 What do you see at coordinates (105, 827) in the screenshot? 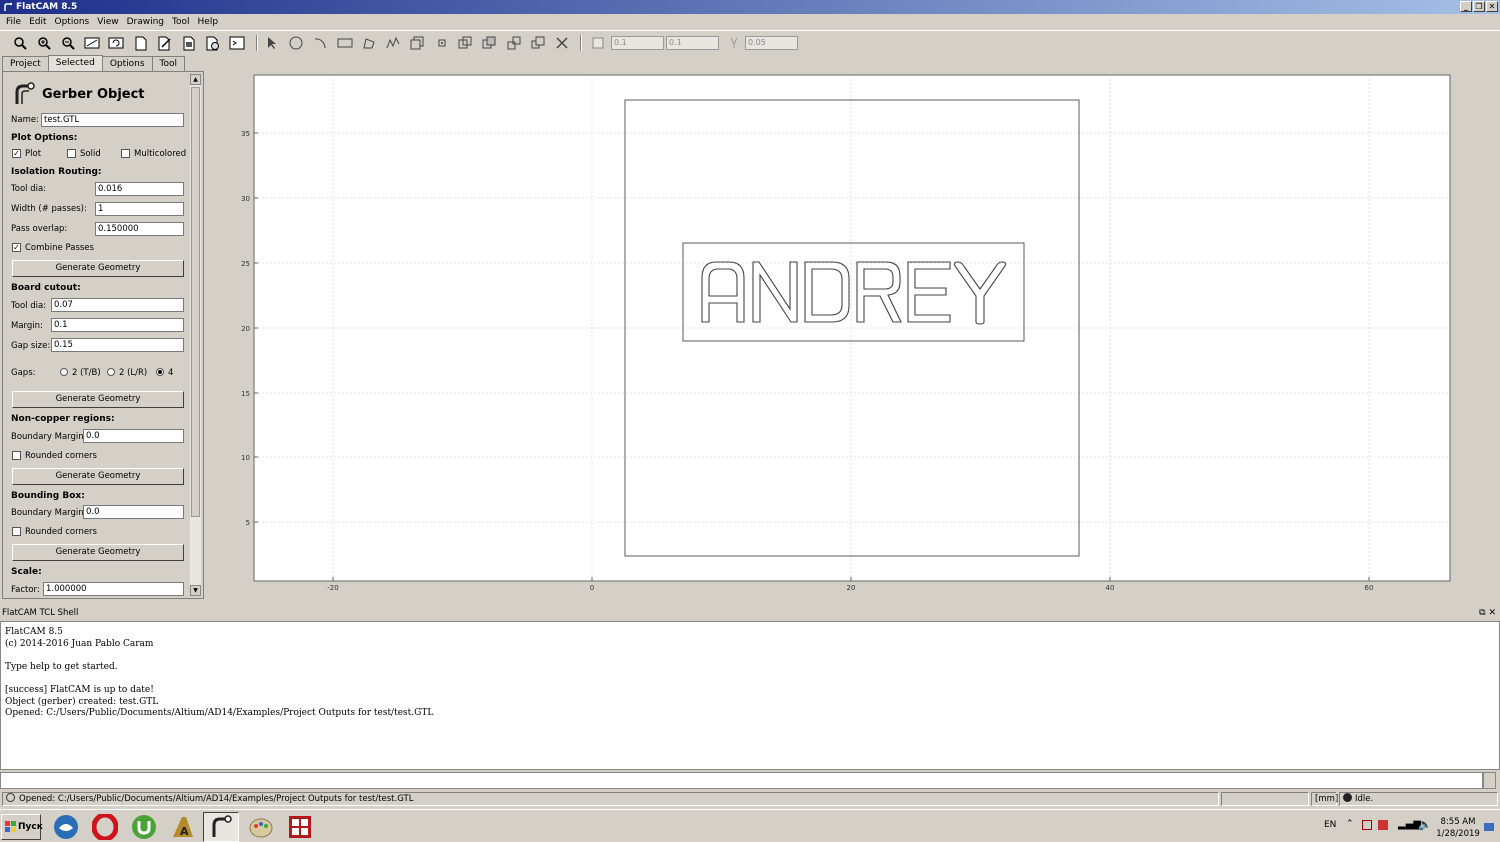
I see `taskbar-app-opera` at bounding box center [105, 827].